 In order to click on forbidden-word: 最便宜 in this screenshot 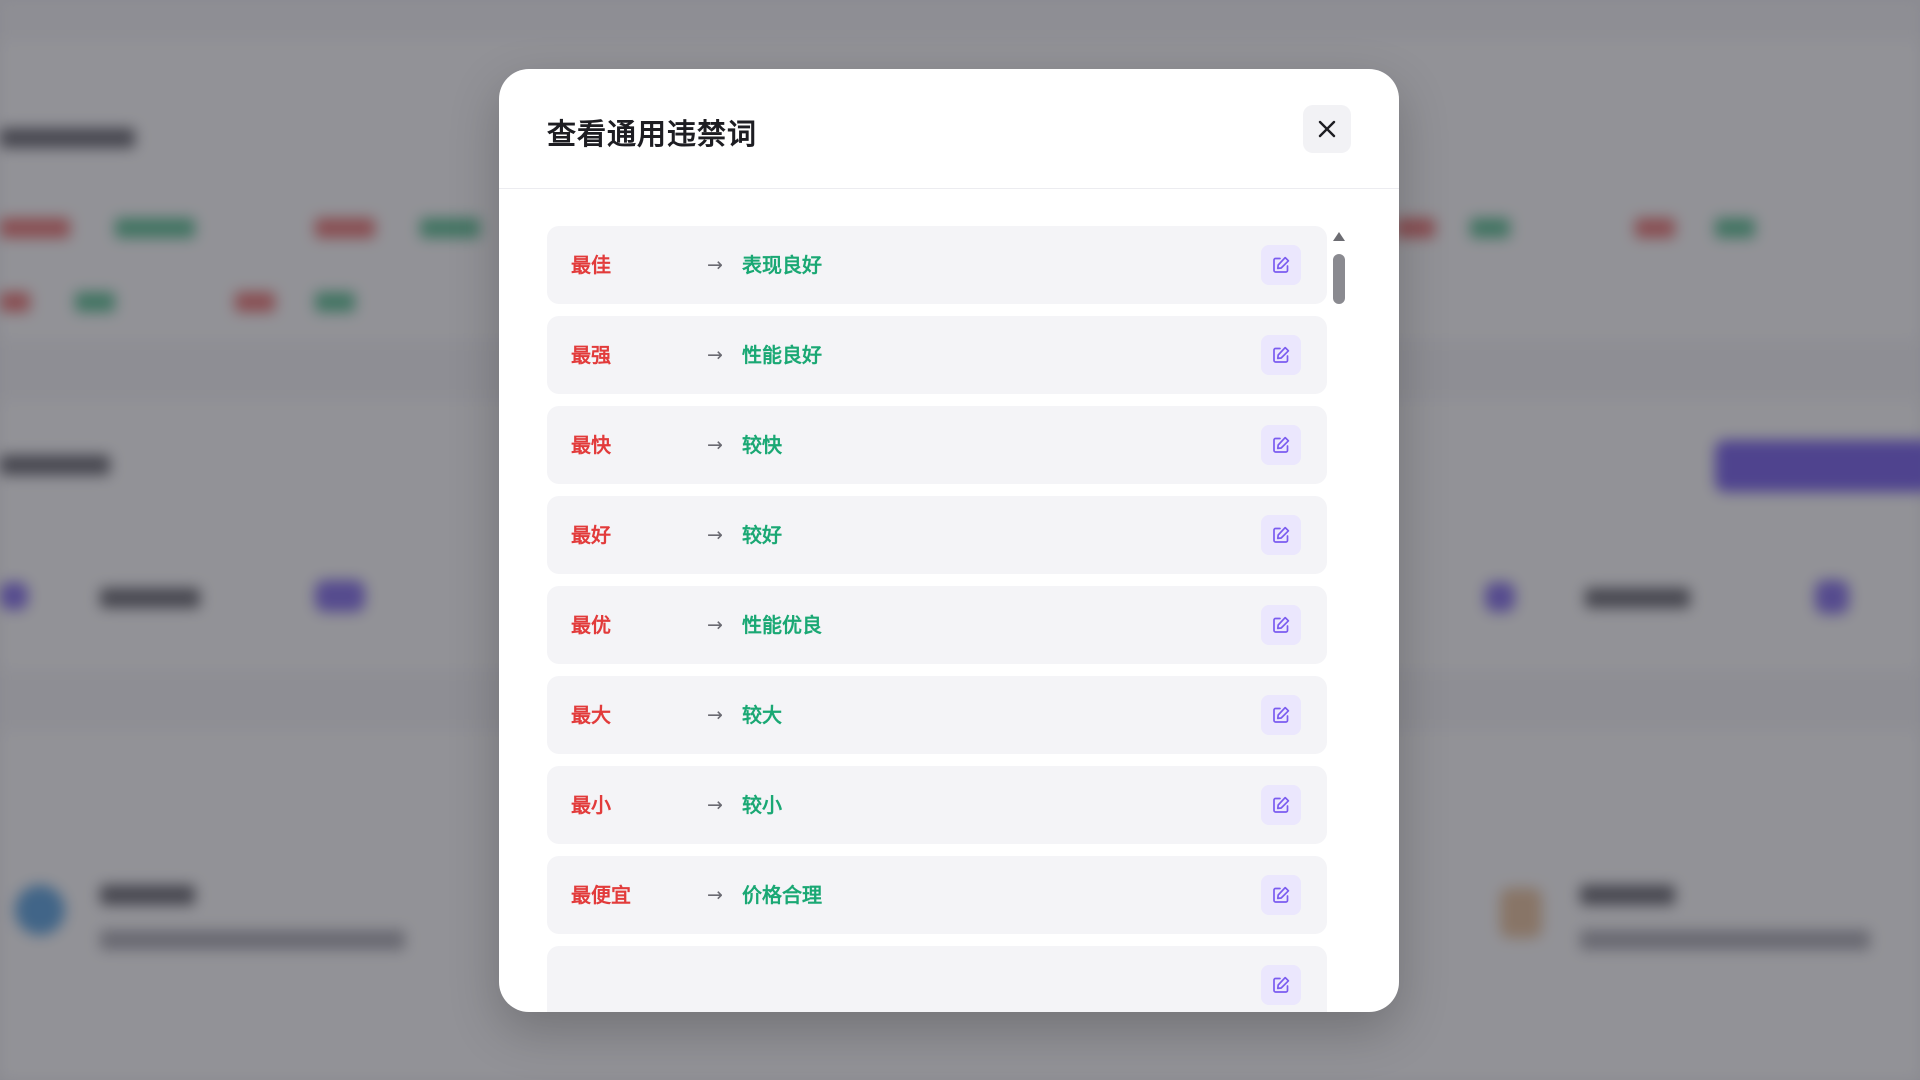, I will do `click(601, 895)`.